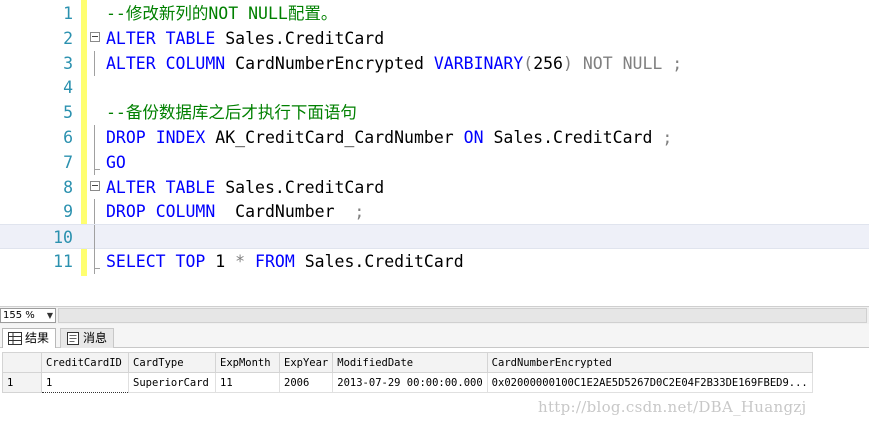  Describe the element at coordinates (672, 407) in the screenshot. I see `watermark: http://blog.csdn.net/DBA_Huangzj` at that location.